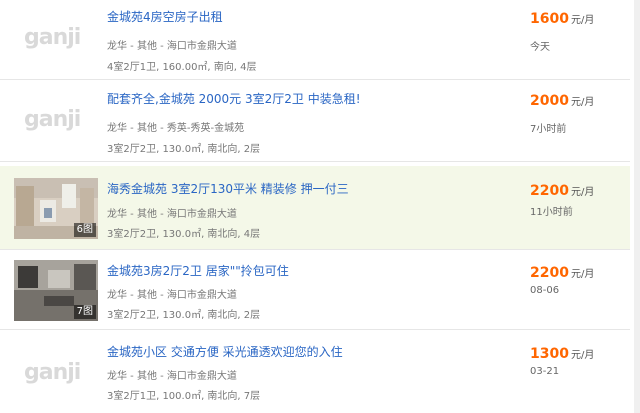  What do you see at coordinates (545, 290) in the screenshot?
I see `listing-time: 08-06` at bounding box center [545, 290].